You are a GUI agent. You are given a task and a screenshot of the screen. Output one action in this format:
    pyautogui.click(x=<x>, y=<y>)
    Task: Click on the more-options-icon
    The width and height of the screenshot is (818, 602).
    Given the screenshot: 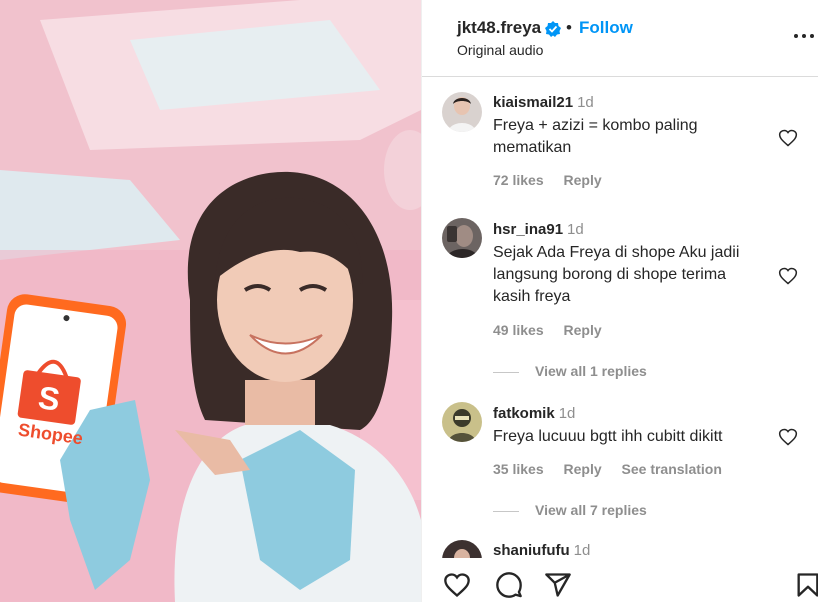 What is the action you would take?
    pyautogui.click(x=806, y=36)
    